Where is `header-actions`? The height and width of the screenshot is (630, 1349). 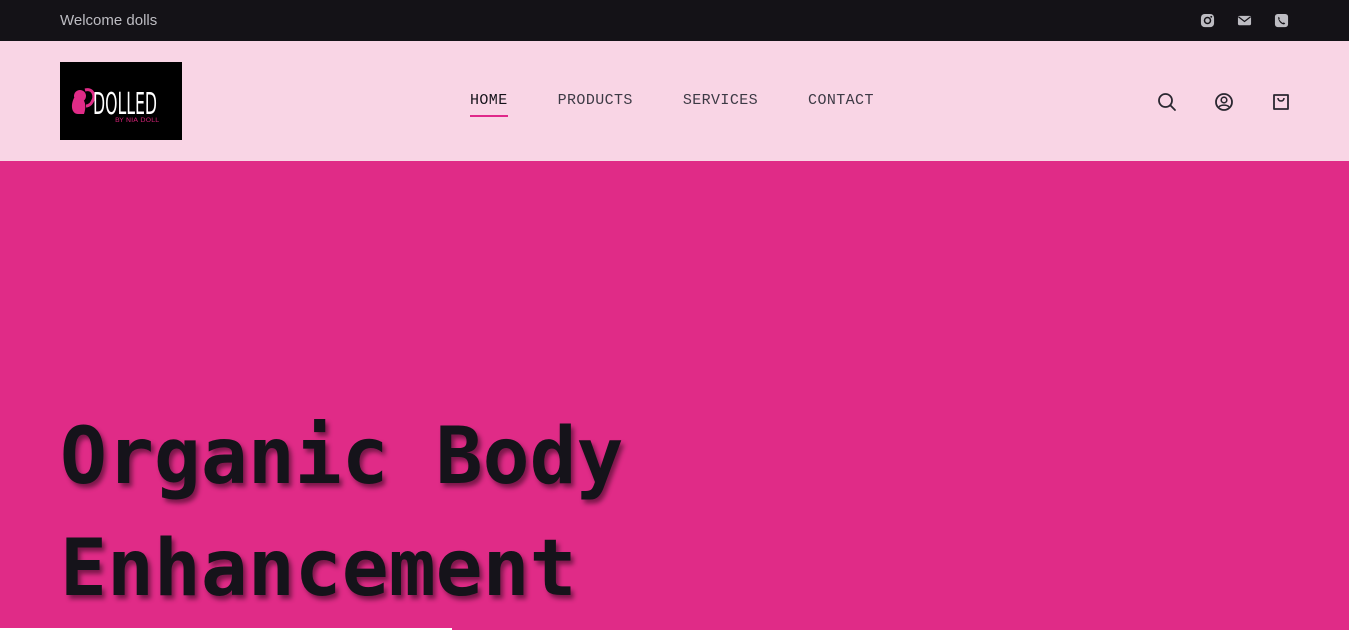
header-actions is located at coordinates (1224, 102).